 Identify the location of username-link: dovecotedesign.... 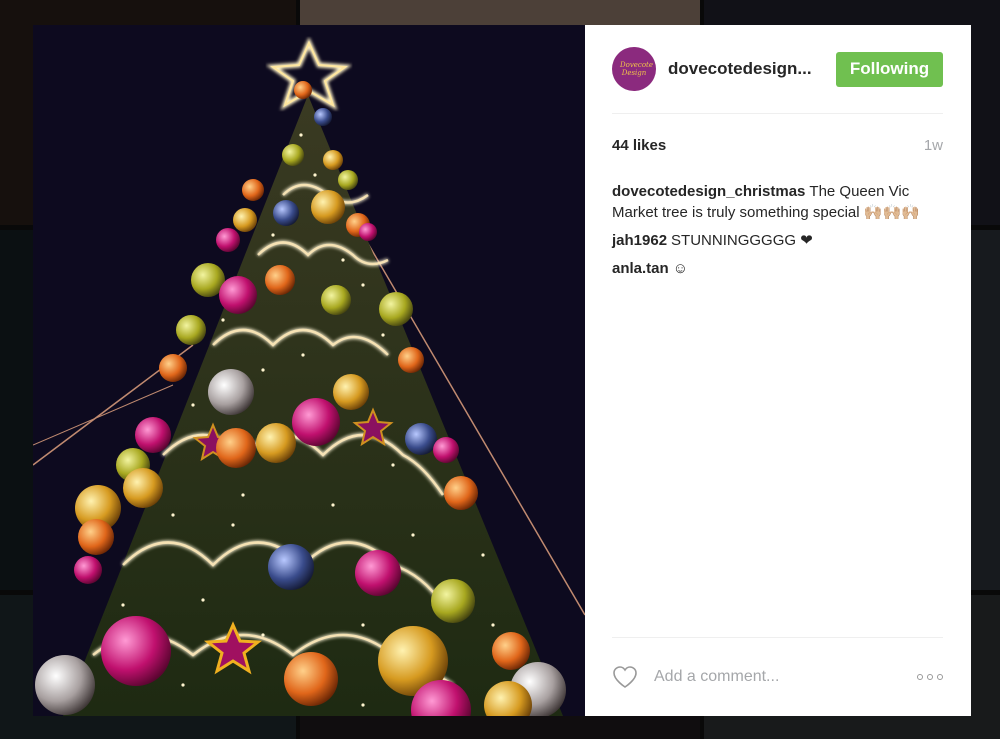
(752, 69).